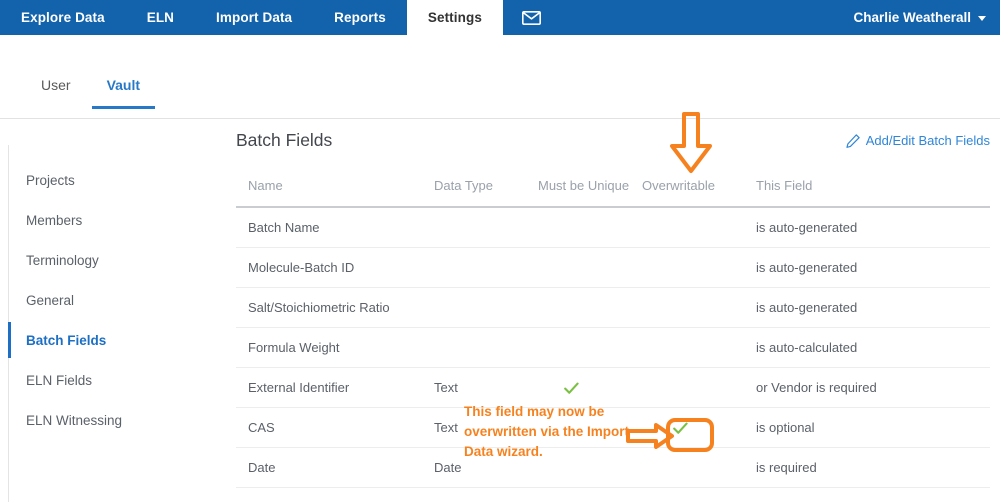  I want to click on sidebar-item-terminology: Terminology, so click(116, 260).